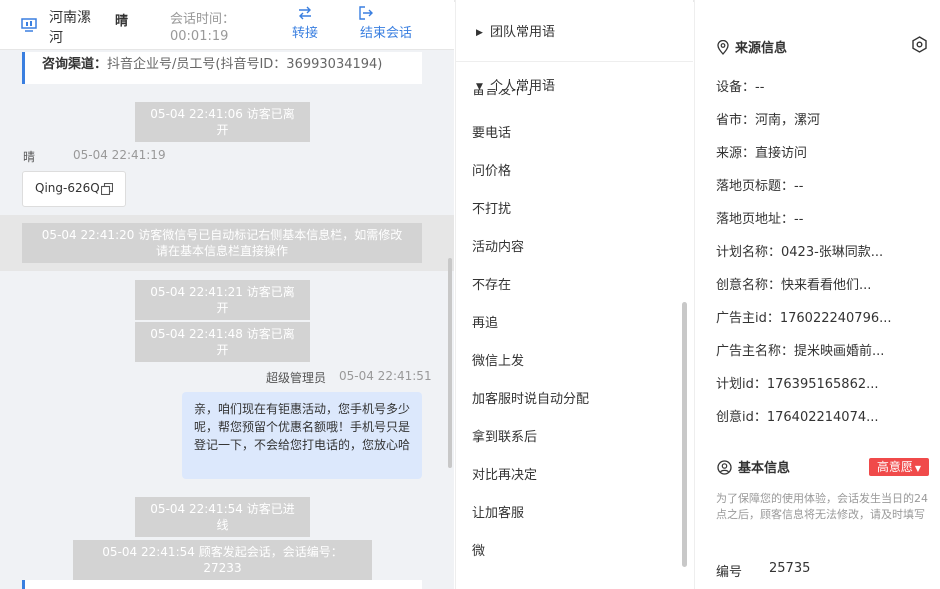 The width and height of the screenshot is (940, 589). I want to click on wechat-notice-line-1: 05-04 22:41:20 访客微信号已自动标记右侧基本信息栏，如需修改, so click(222, 235).